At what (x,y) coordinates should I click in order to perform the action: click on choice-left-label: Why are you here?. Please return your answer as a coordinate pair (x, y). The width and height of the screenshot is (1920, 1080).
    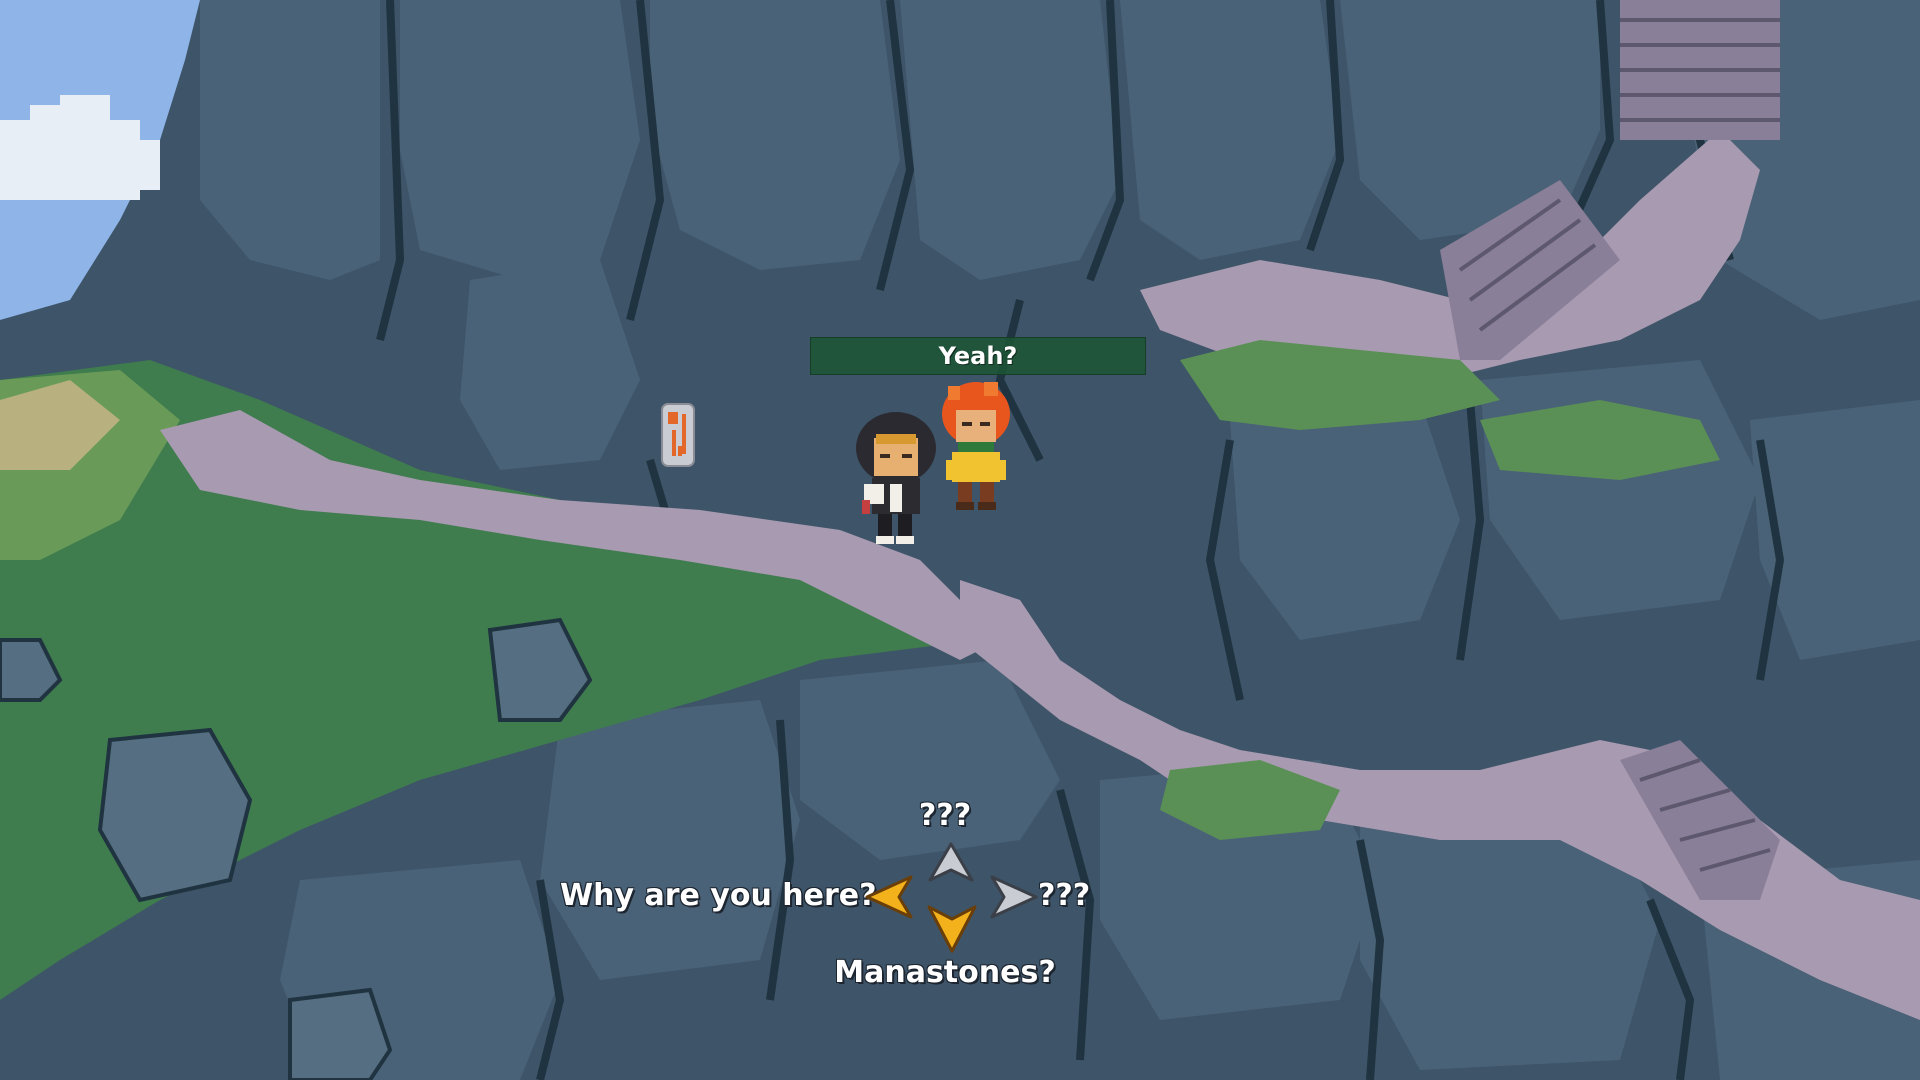
    Looking at the image, I should click on (718, 895).